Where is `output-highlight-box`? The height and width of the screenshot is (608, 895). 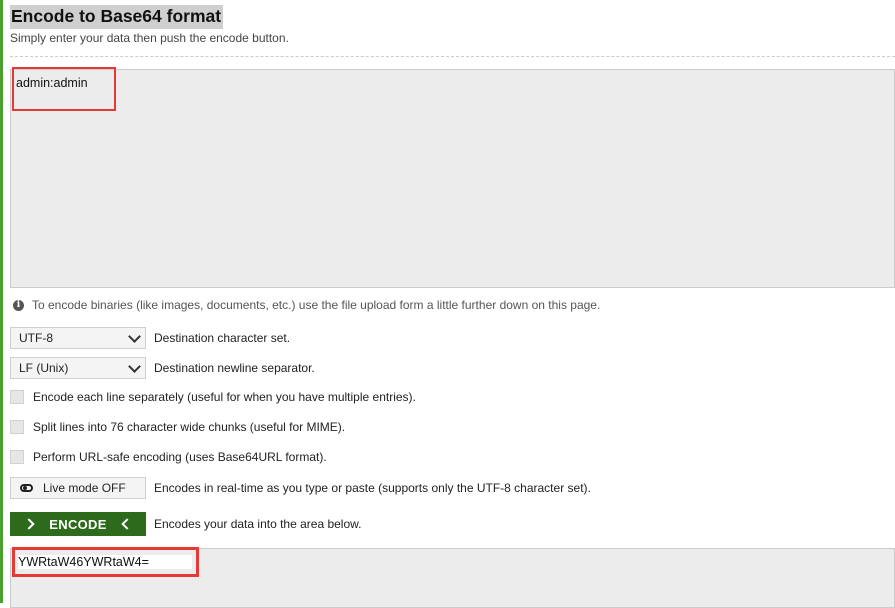
output-highlight-box is located at coordinates (105, 562).